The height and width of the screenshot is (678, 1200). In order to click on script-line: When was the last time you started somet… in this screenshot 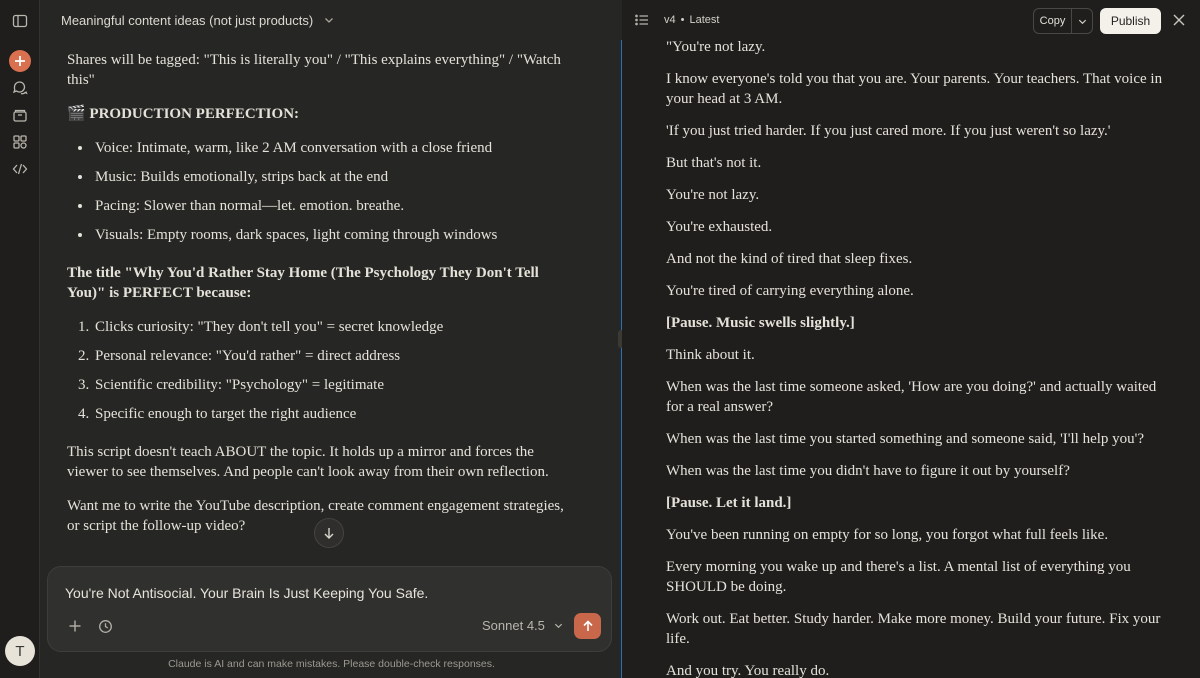, I will do `click(905, 439)`.